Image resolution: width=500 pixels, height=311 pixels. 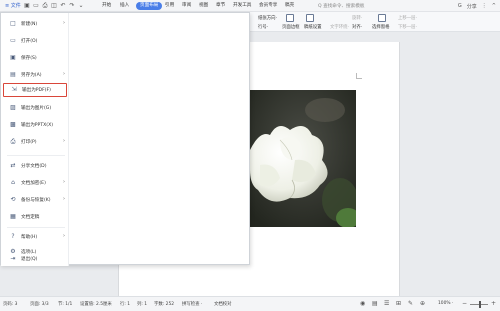 I want to click on preview-icon: ◫, so click(x=54, y=6).